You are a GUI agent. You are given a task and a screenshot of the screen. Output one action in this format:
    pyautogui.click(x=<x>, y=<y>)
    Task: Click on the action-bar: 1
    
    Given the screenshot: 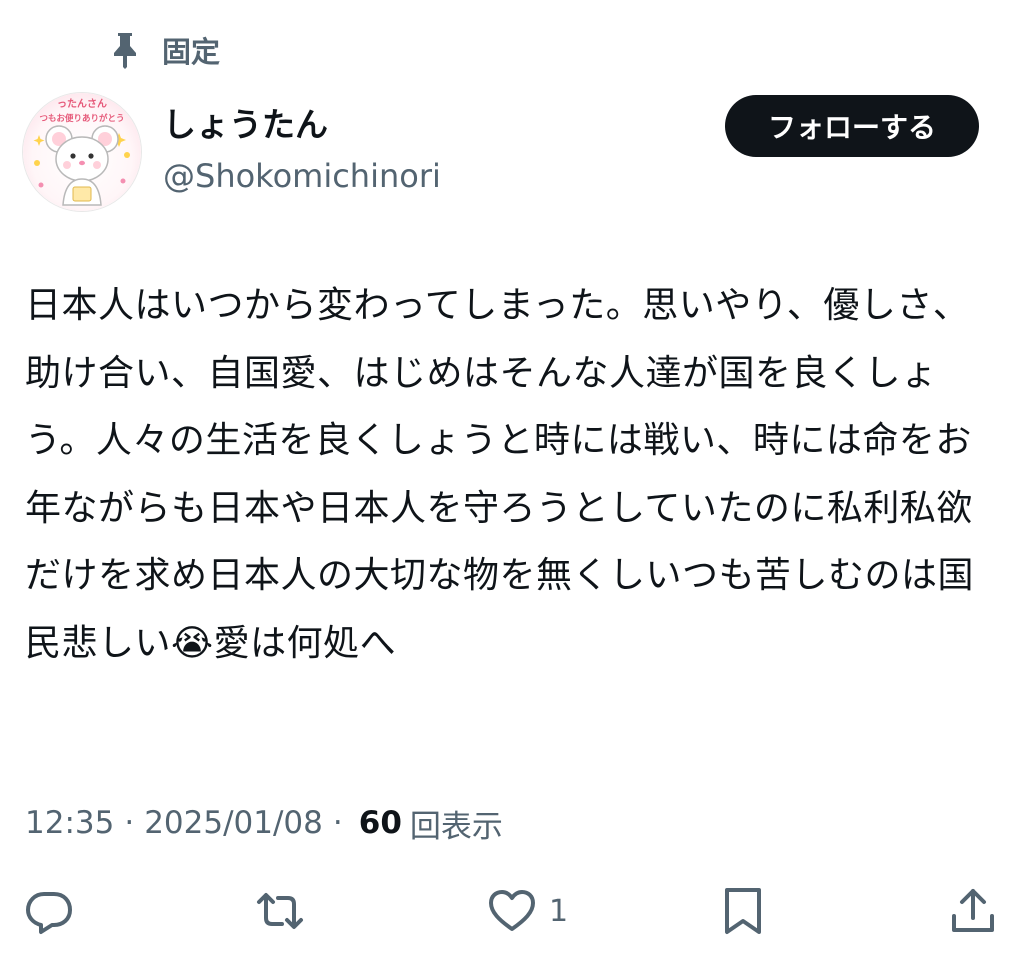 What is the action you would take?
    pyautogui.click(x=512, y=911)
    